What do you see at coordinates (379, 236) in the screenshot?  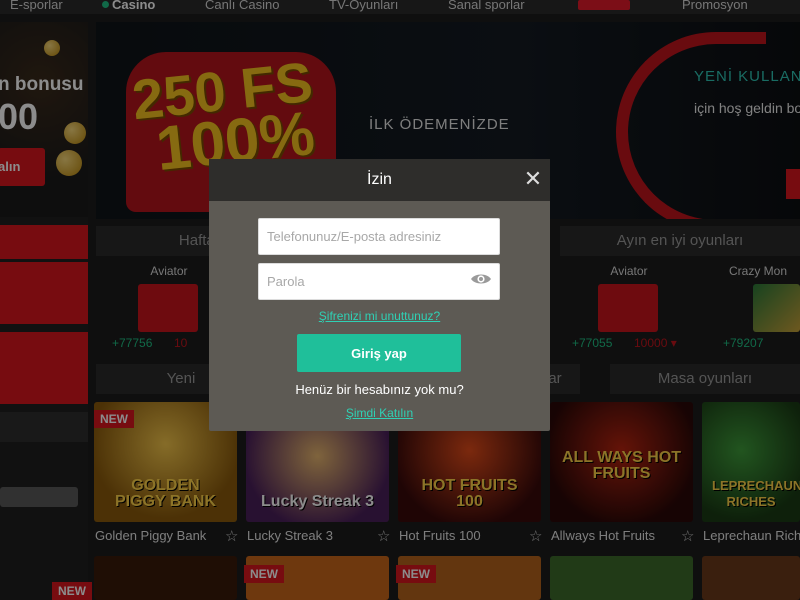 I see `email-phone-input` at bounding box center [379, 236].